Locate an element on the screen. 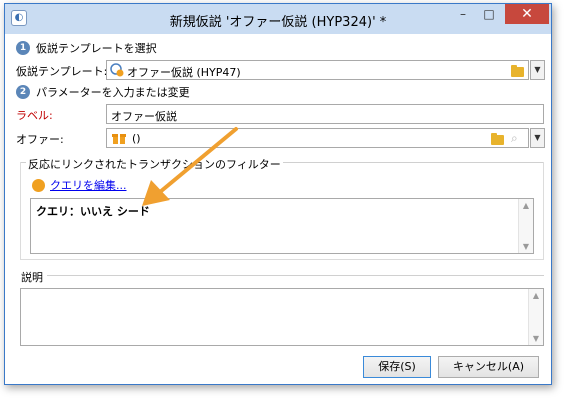  annotation-arrow is located at coordinates (190, 166).